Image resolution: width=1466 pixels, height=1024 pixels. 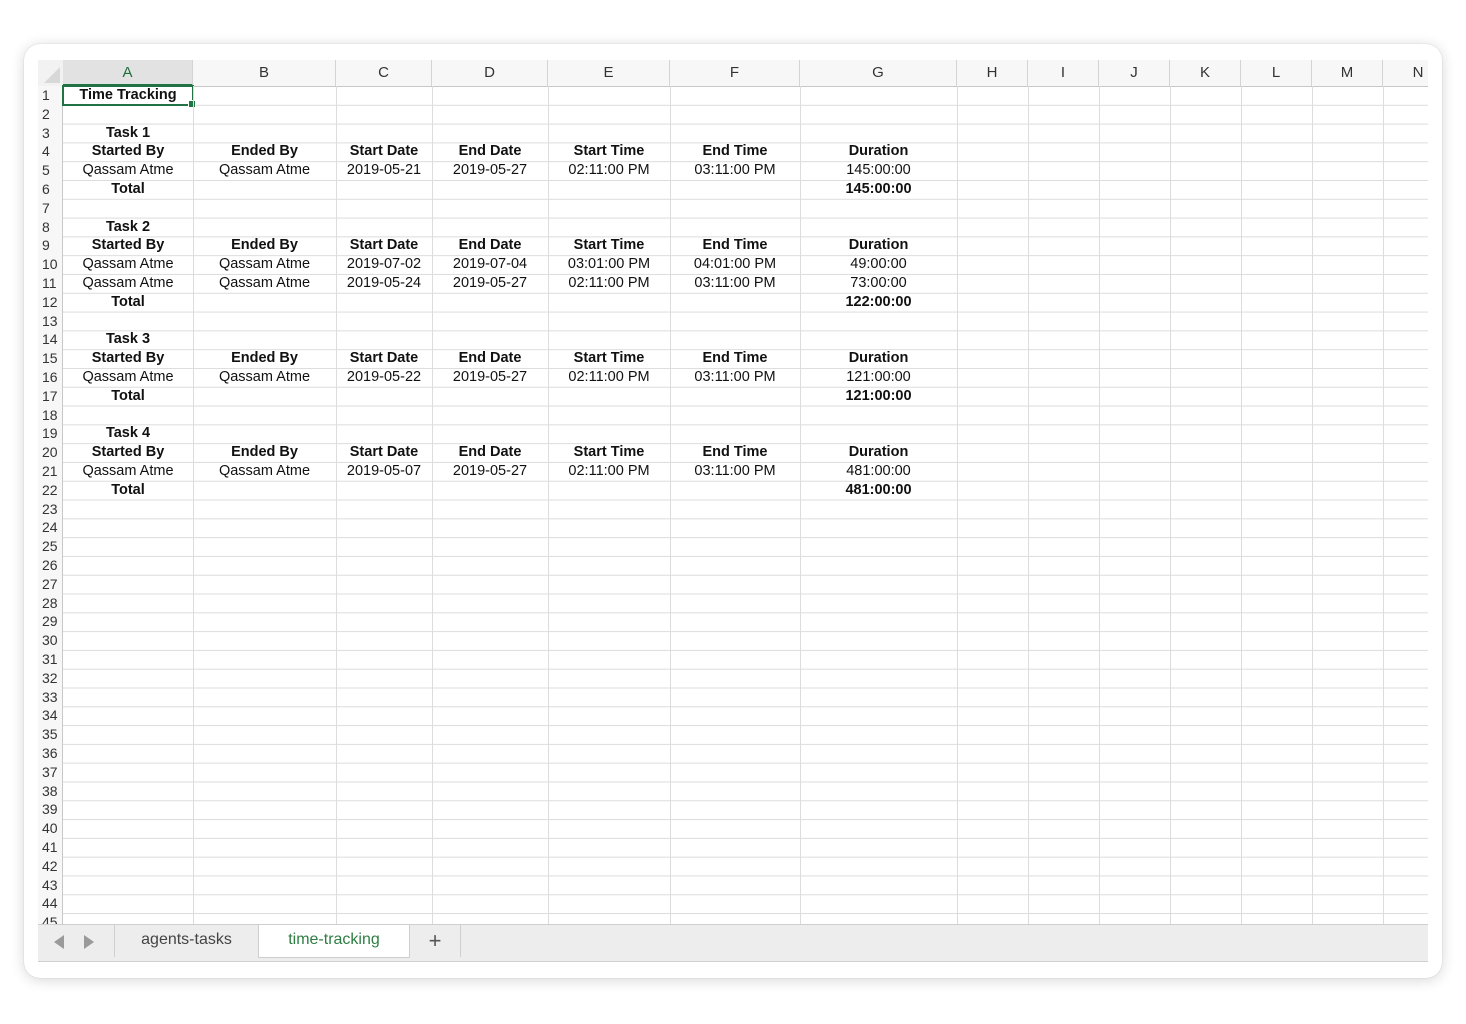 What do you see at coordinates (878, 302) in the screenshot?
I see `task2-total-value-cell: 122:00:00` at bounding box center [878, 302].